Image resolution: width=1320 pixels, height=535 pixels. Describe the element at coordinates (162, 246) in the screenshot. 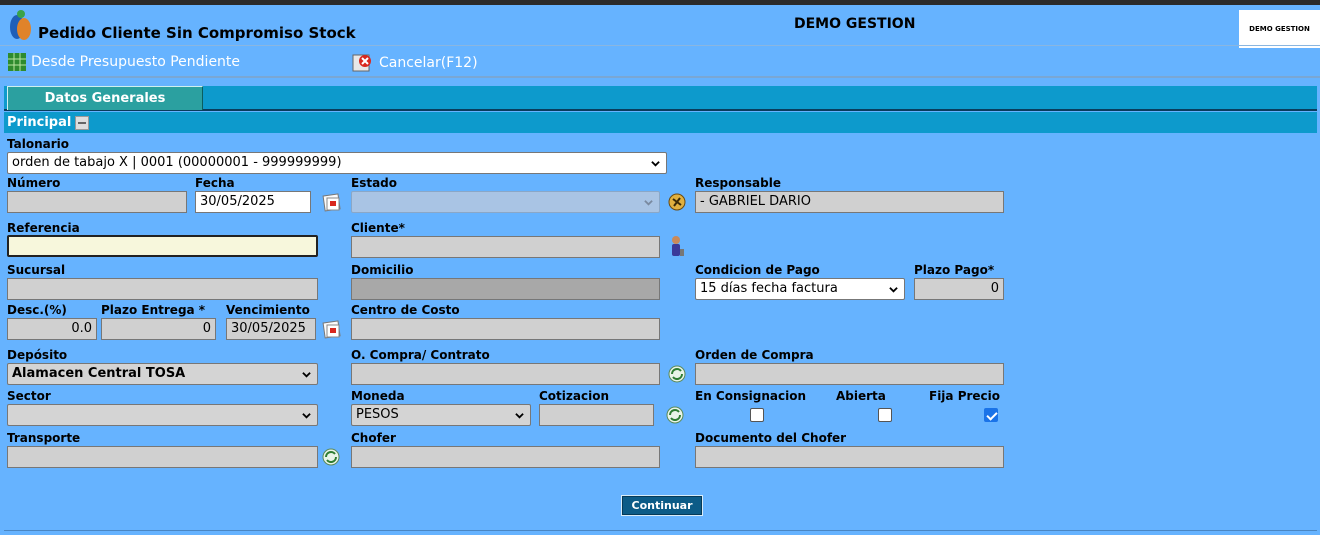

I see `referencia-input` at that location.